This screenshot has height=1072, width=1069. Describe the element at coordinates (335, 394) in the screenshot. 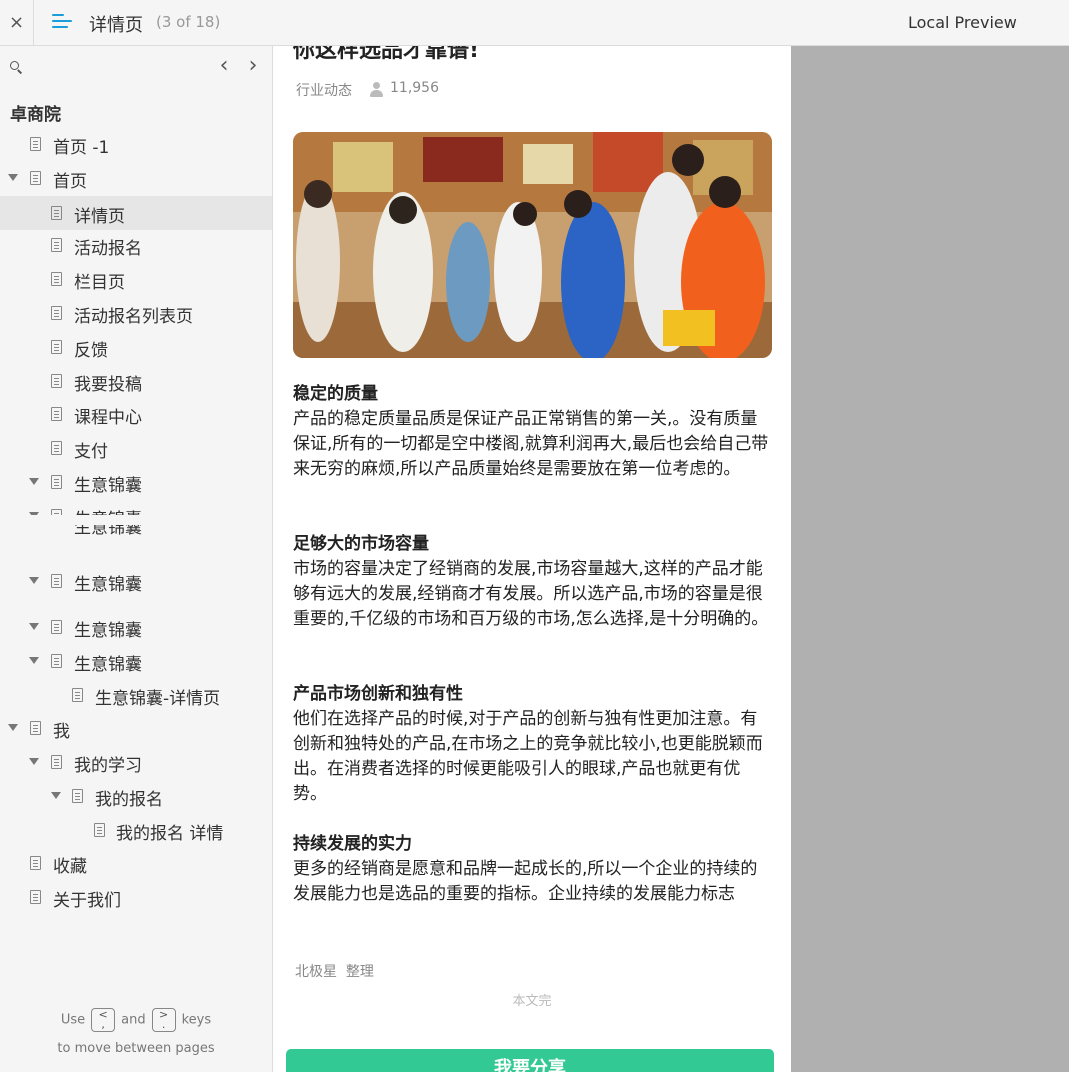

I see `section-heading: 稳定的质量` at that location.